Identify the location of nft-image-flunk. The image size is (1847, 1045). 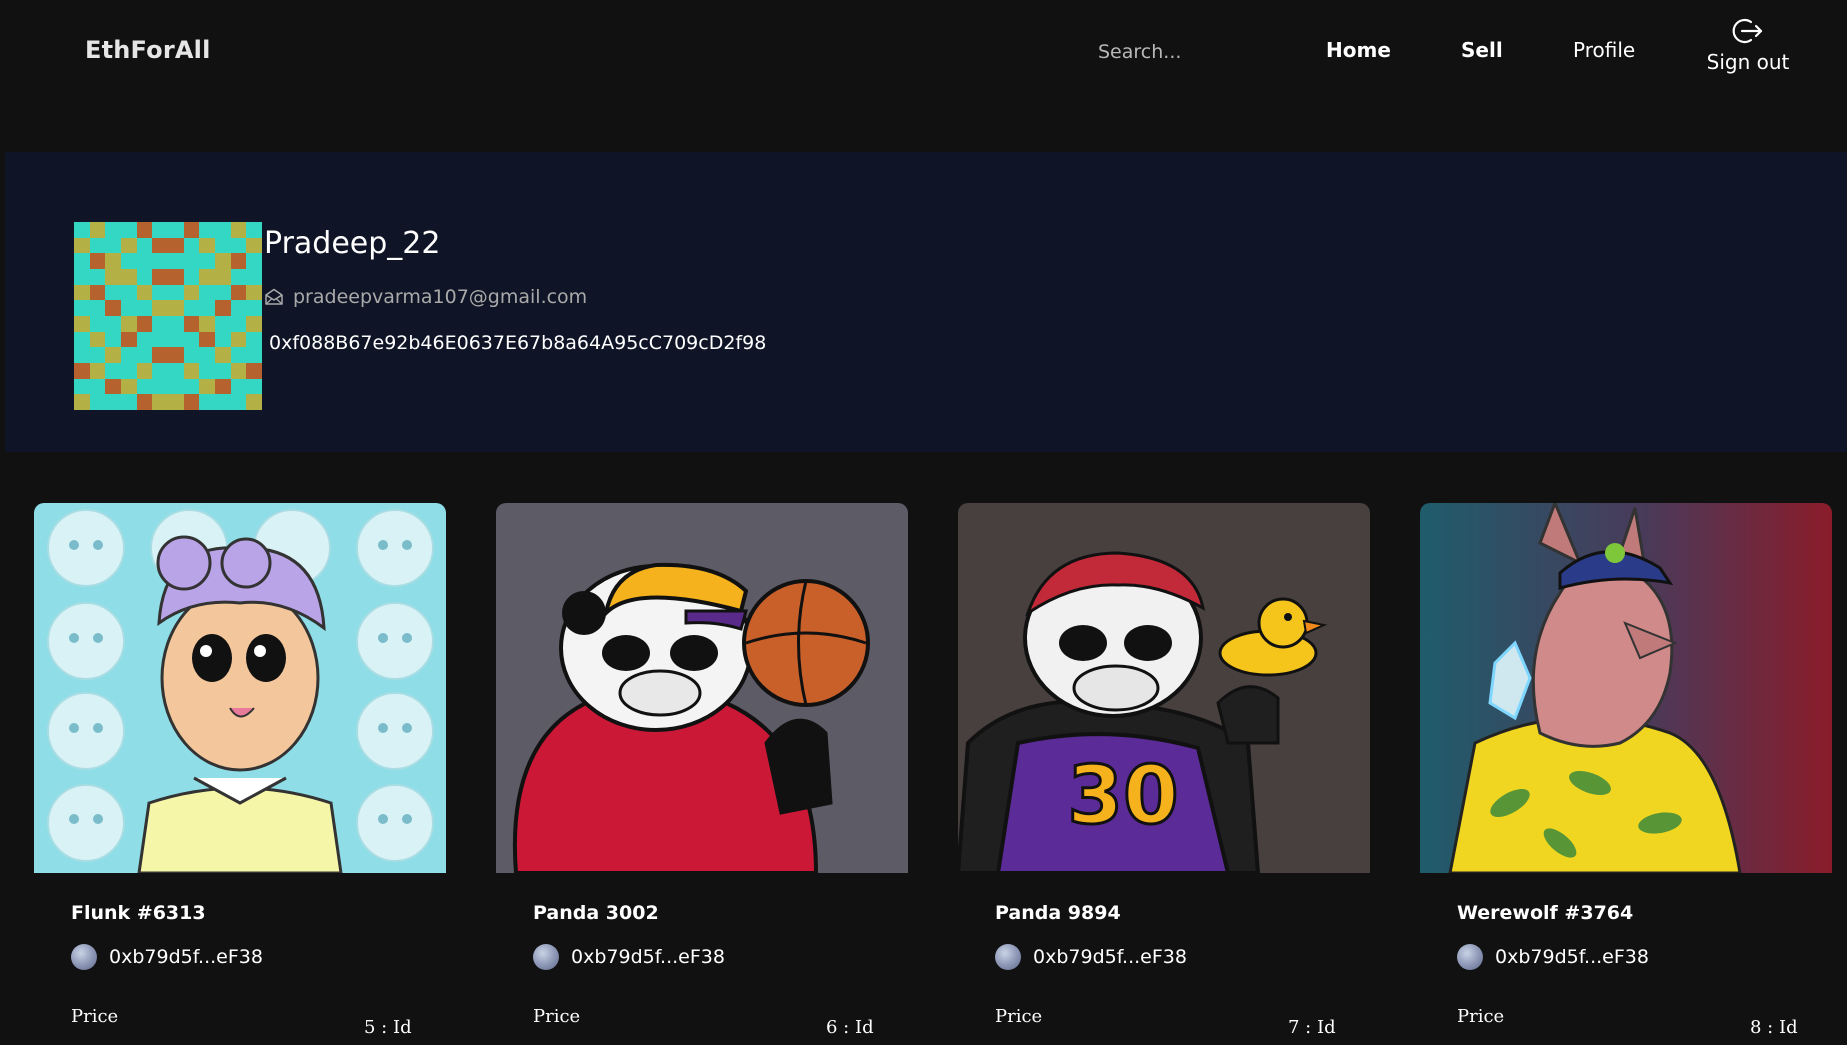
(240, 688).